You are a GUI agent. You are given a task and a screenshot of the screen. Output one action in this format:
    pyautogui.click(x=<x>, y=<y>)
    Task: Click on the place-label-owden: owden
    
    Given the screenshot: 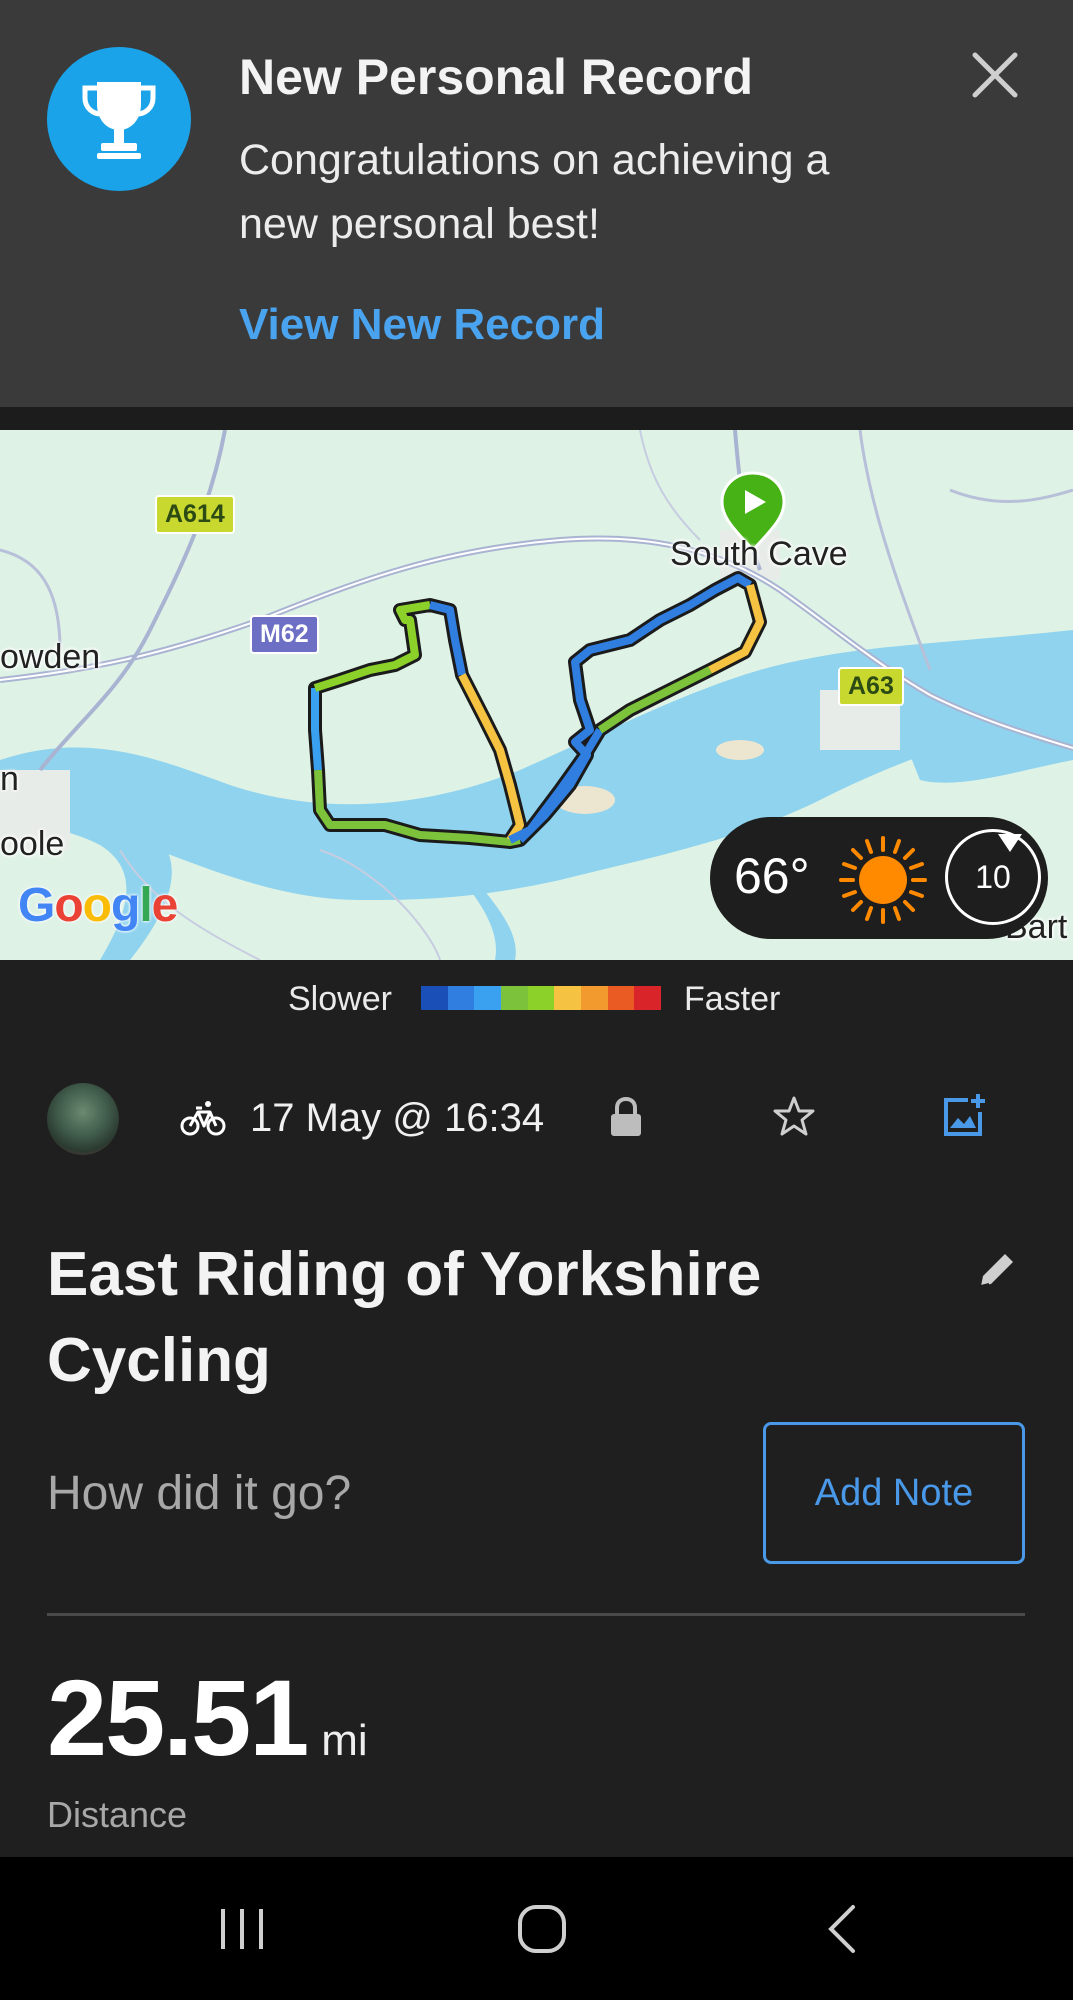 What is the action you would take?
    pyautogui.click(x=50, y=657)
    